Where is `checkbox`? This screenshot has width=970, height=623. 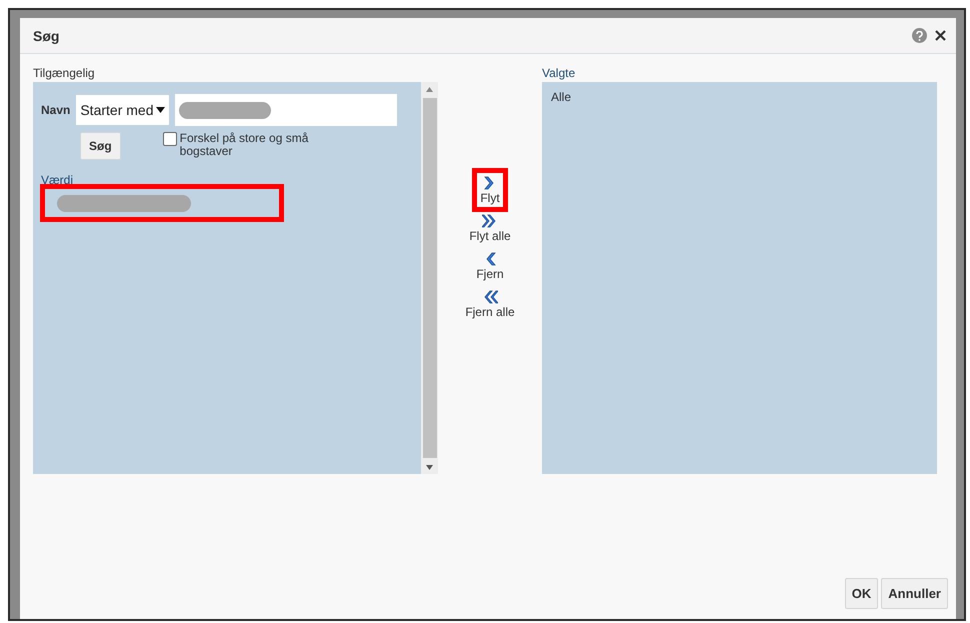
checkbox is located at coordinates (169, 139).